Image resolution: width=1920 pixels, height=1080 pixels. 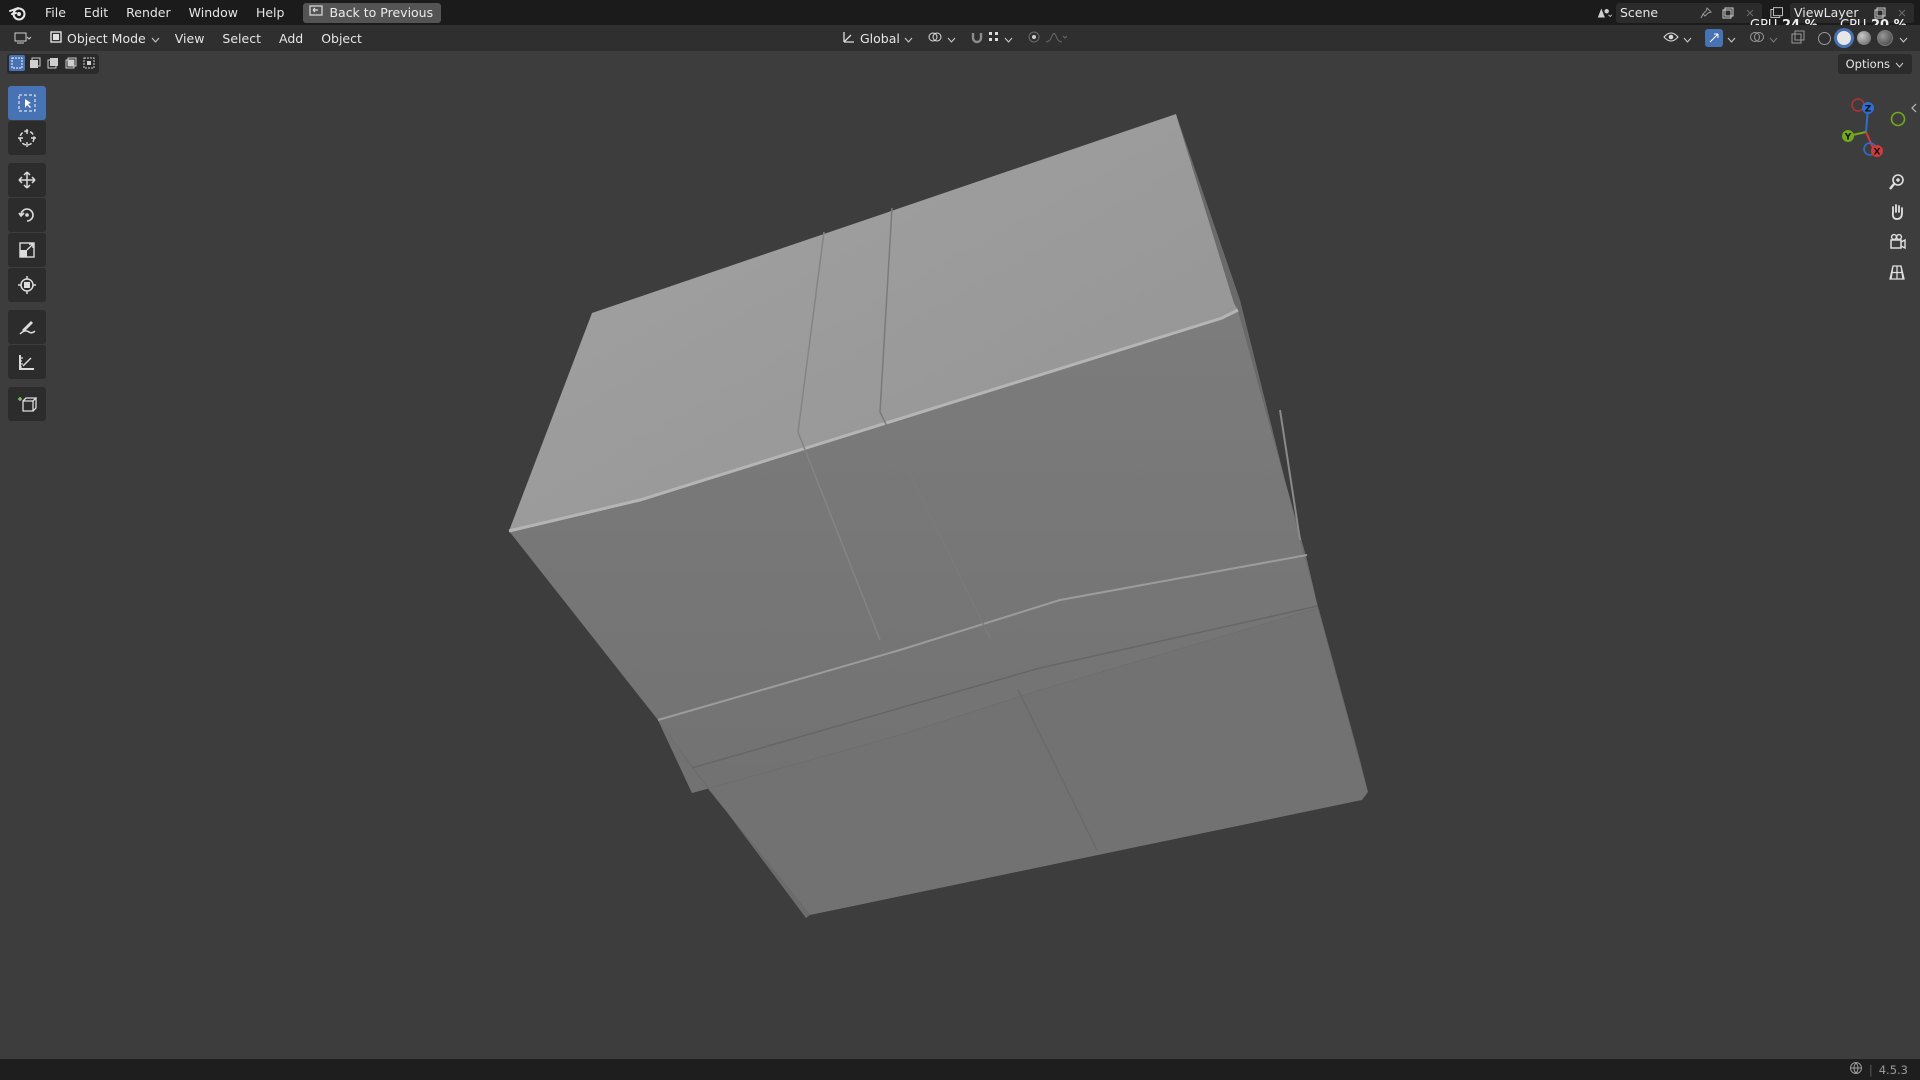 I want to click on gizmo-z-label: Z, so click(x=1868, y=110).